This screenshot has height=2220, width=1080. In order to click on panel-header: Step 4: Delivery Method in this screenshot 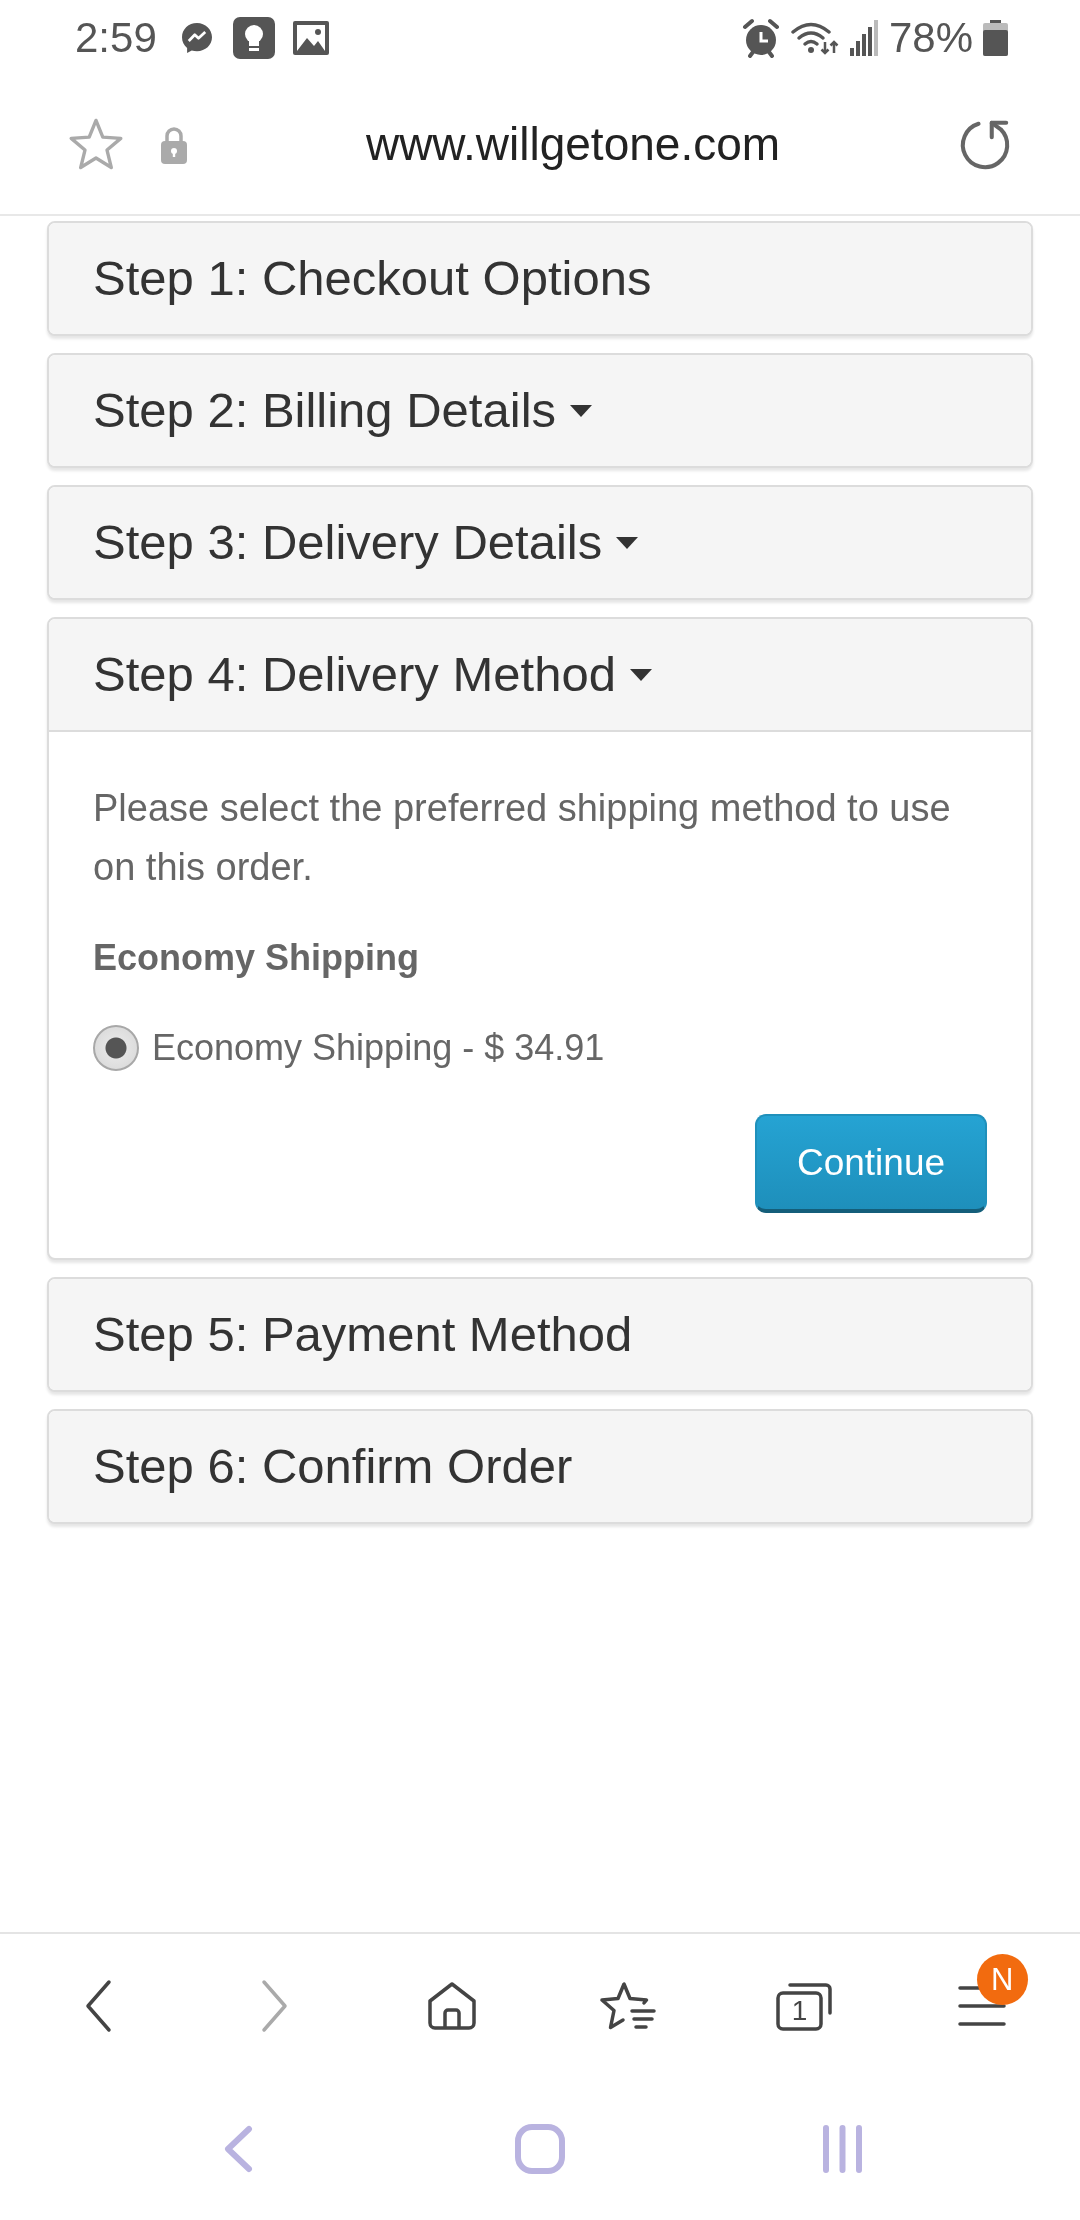, I will do `click(540, 675)`.